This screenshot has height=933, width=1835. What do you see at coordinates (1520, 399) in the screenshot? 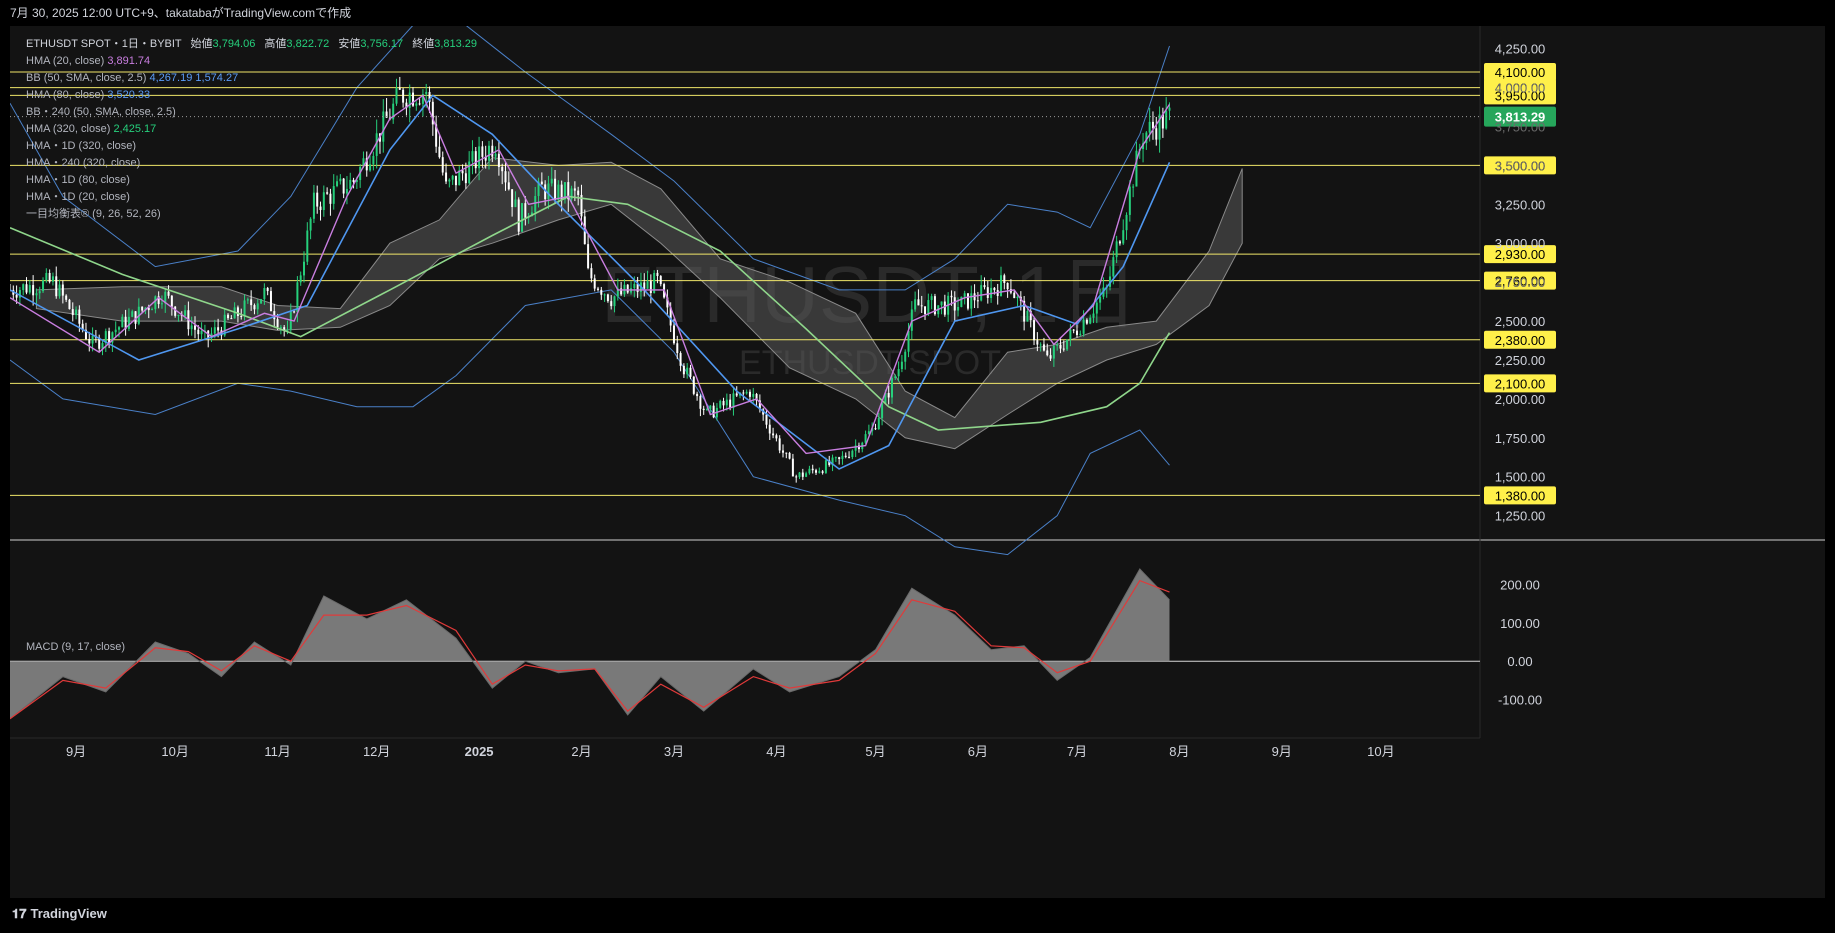
I see `price-tick-label: 2,000.00` at bounding box center [1520, 399].